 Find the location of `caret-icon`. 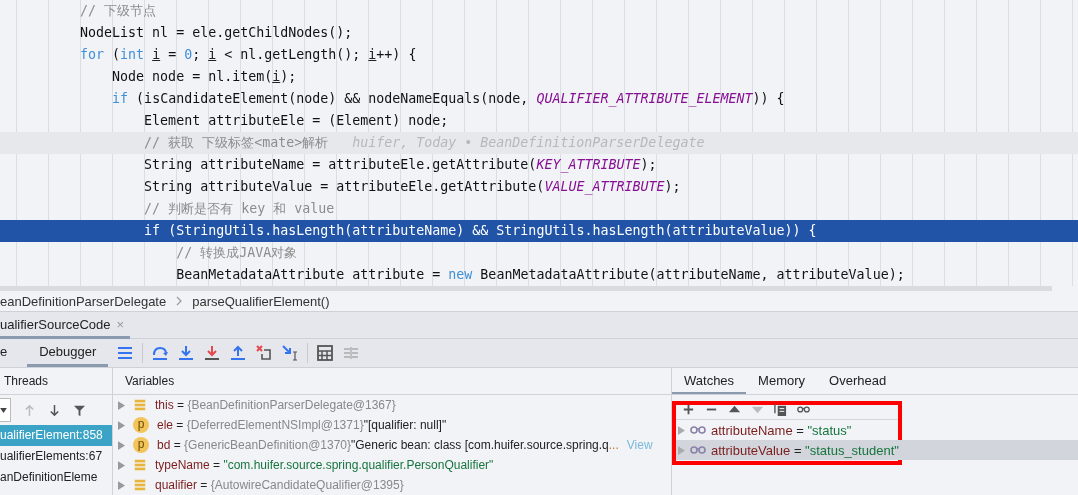

caret-icon is located at coordinates (3, 410).